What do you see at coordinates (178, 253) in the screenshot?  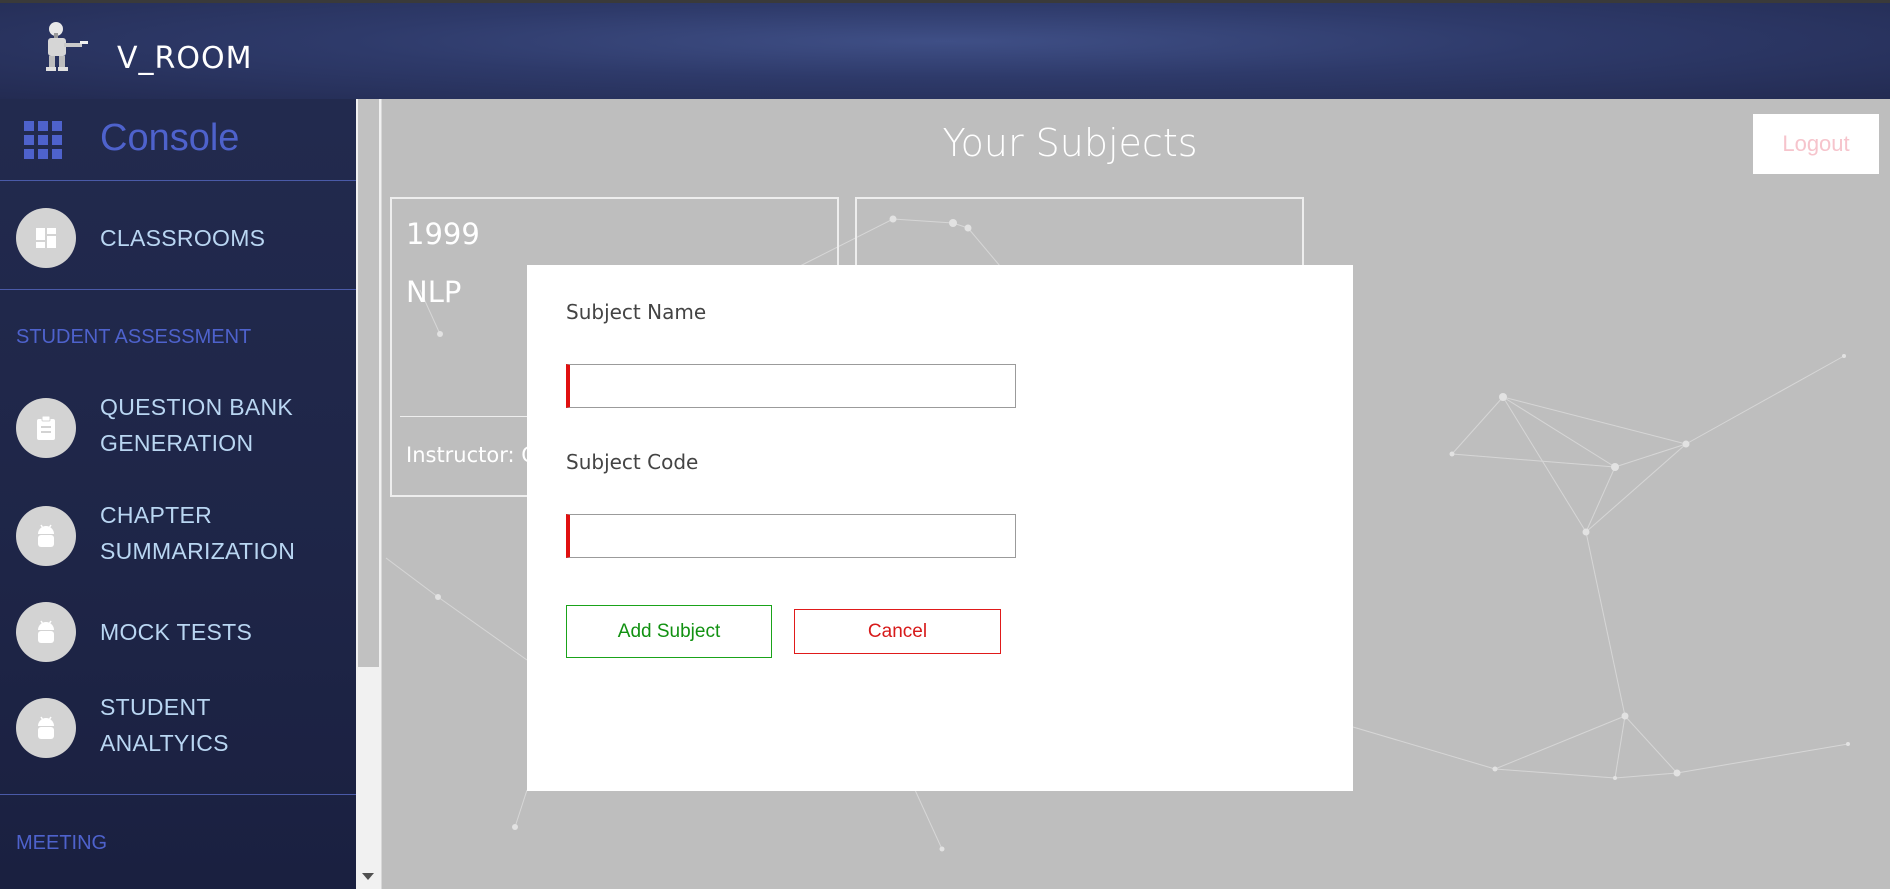 I see `sidebar-item-classrooms: CLASSROOMS` at bounding box center [178, 253].